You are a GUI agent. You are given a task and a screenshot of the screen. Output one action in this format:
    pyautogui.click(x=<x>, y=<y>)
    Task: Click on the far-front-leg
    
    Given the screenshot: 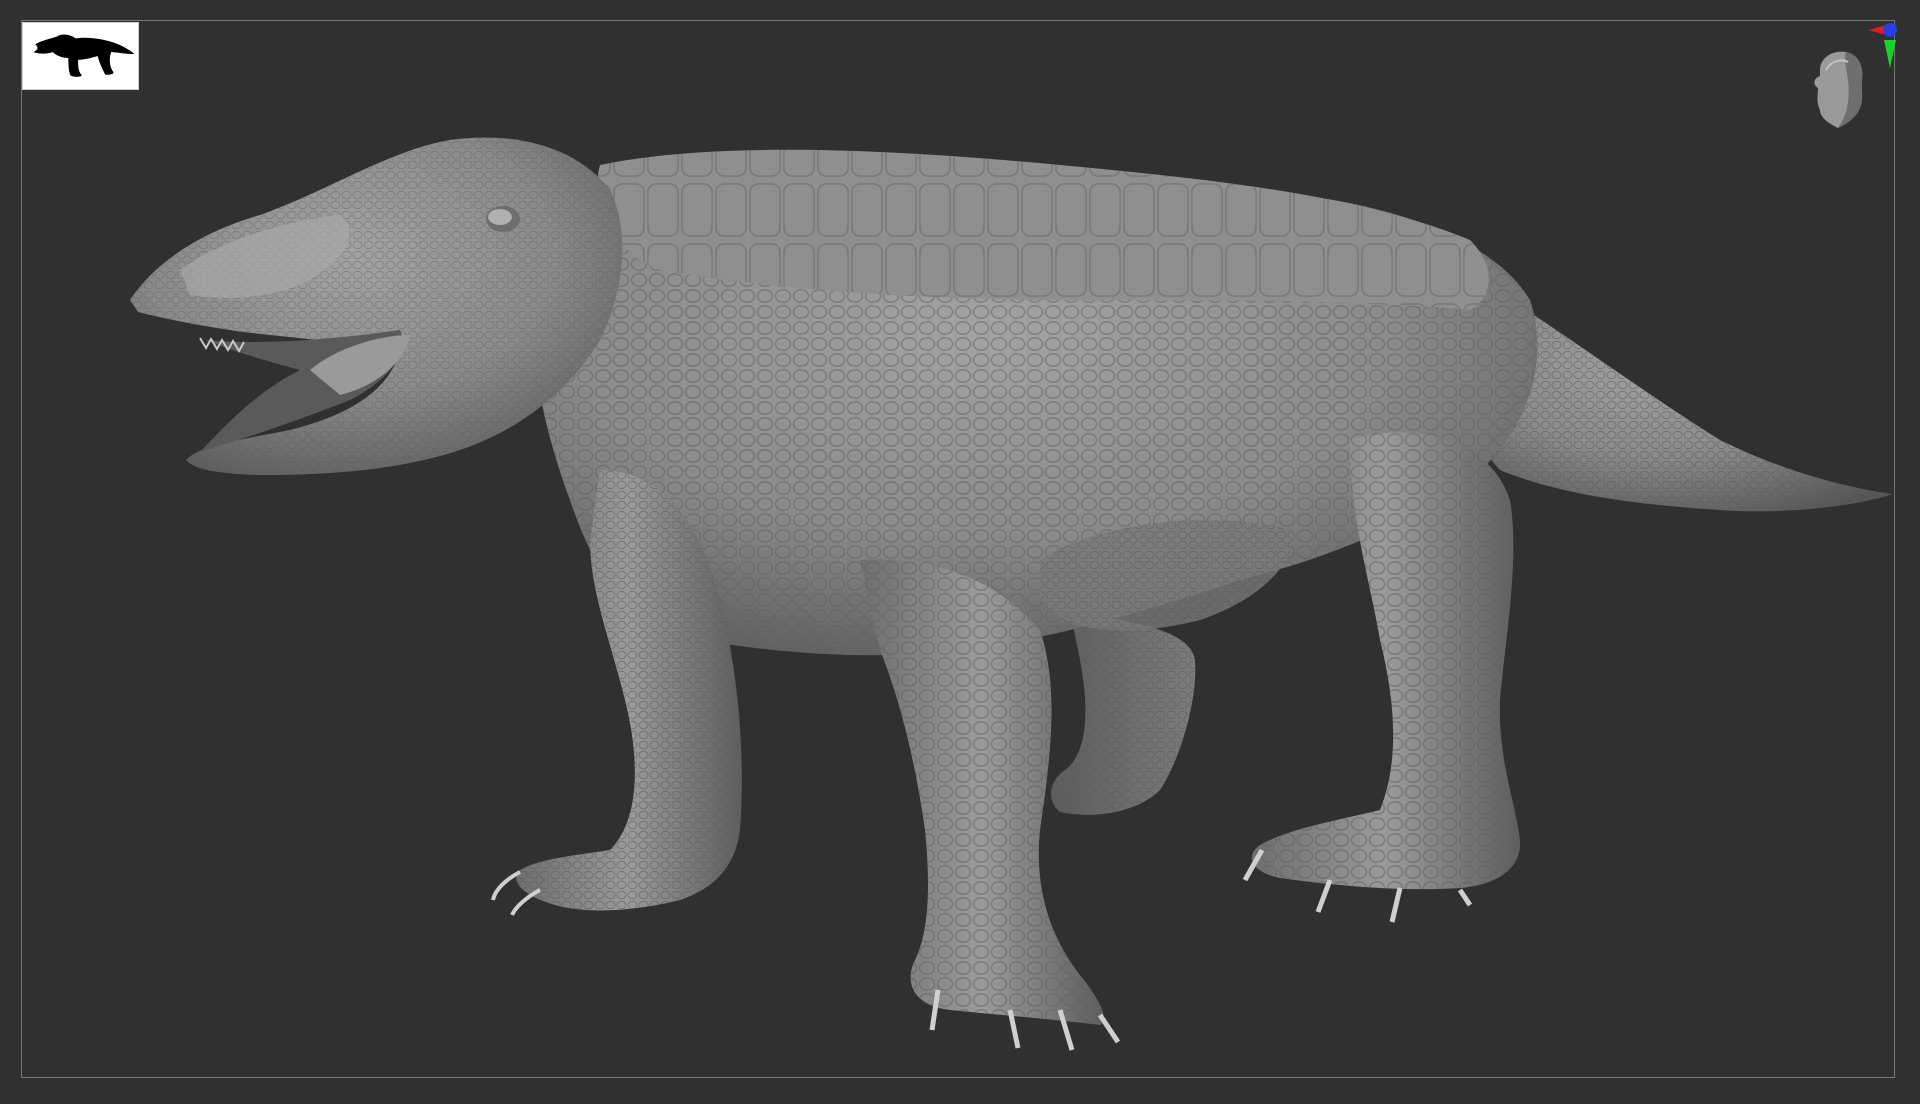 What is the action you would take?
    pyautogui.click(x=1123, y=712)
    